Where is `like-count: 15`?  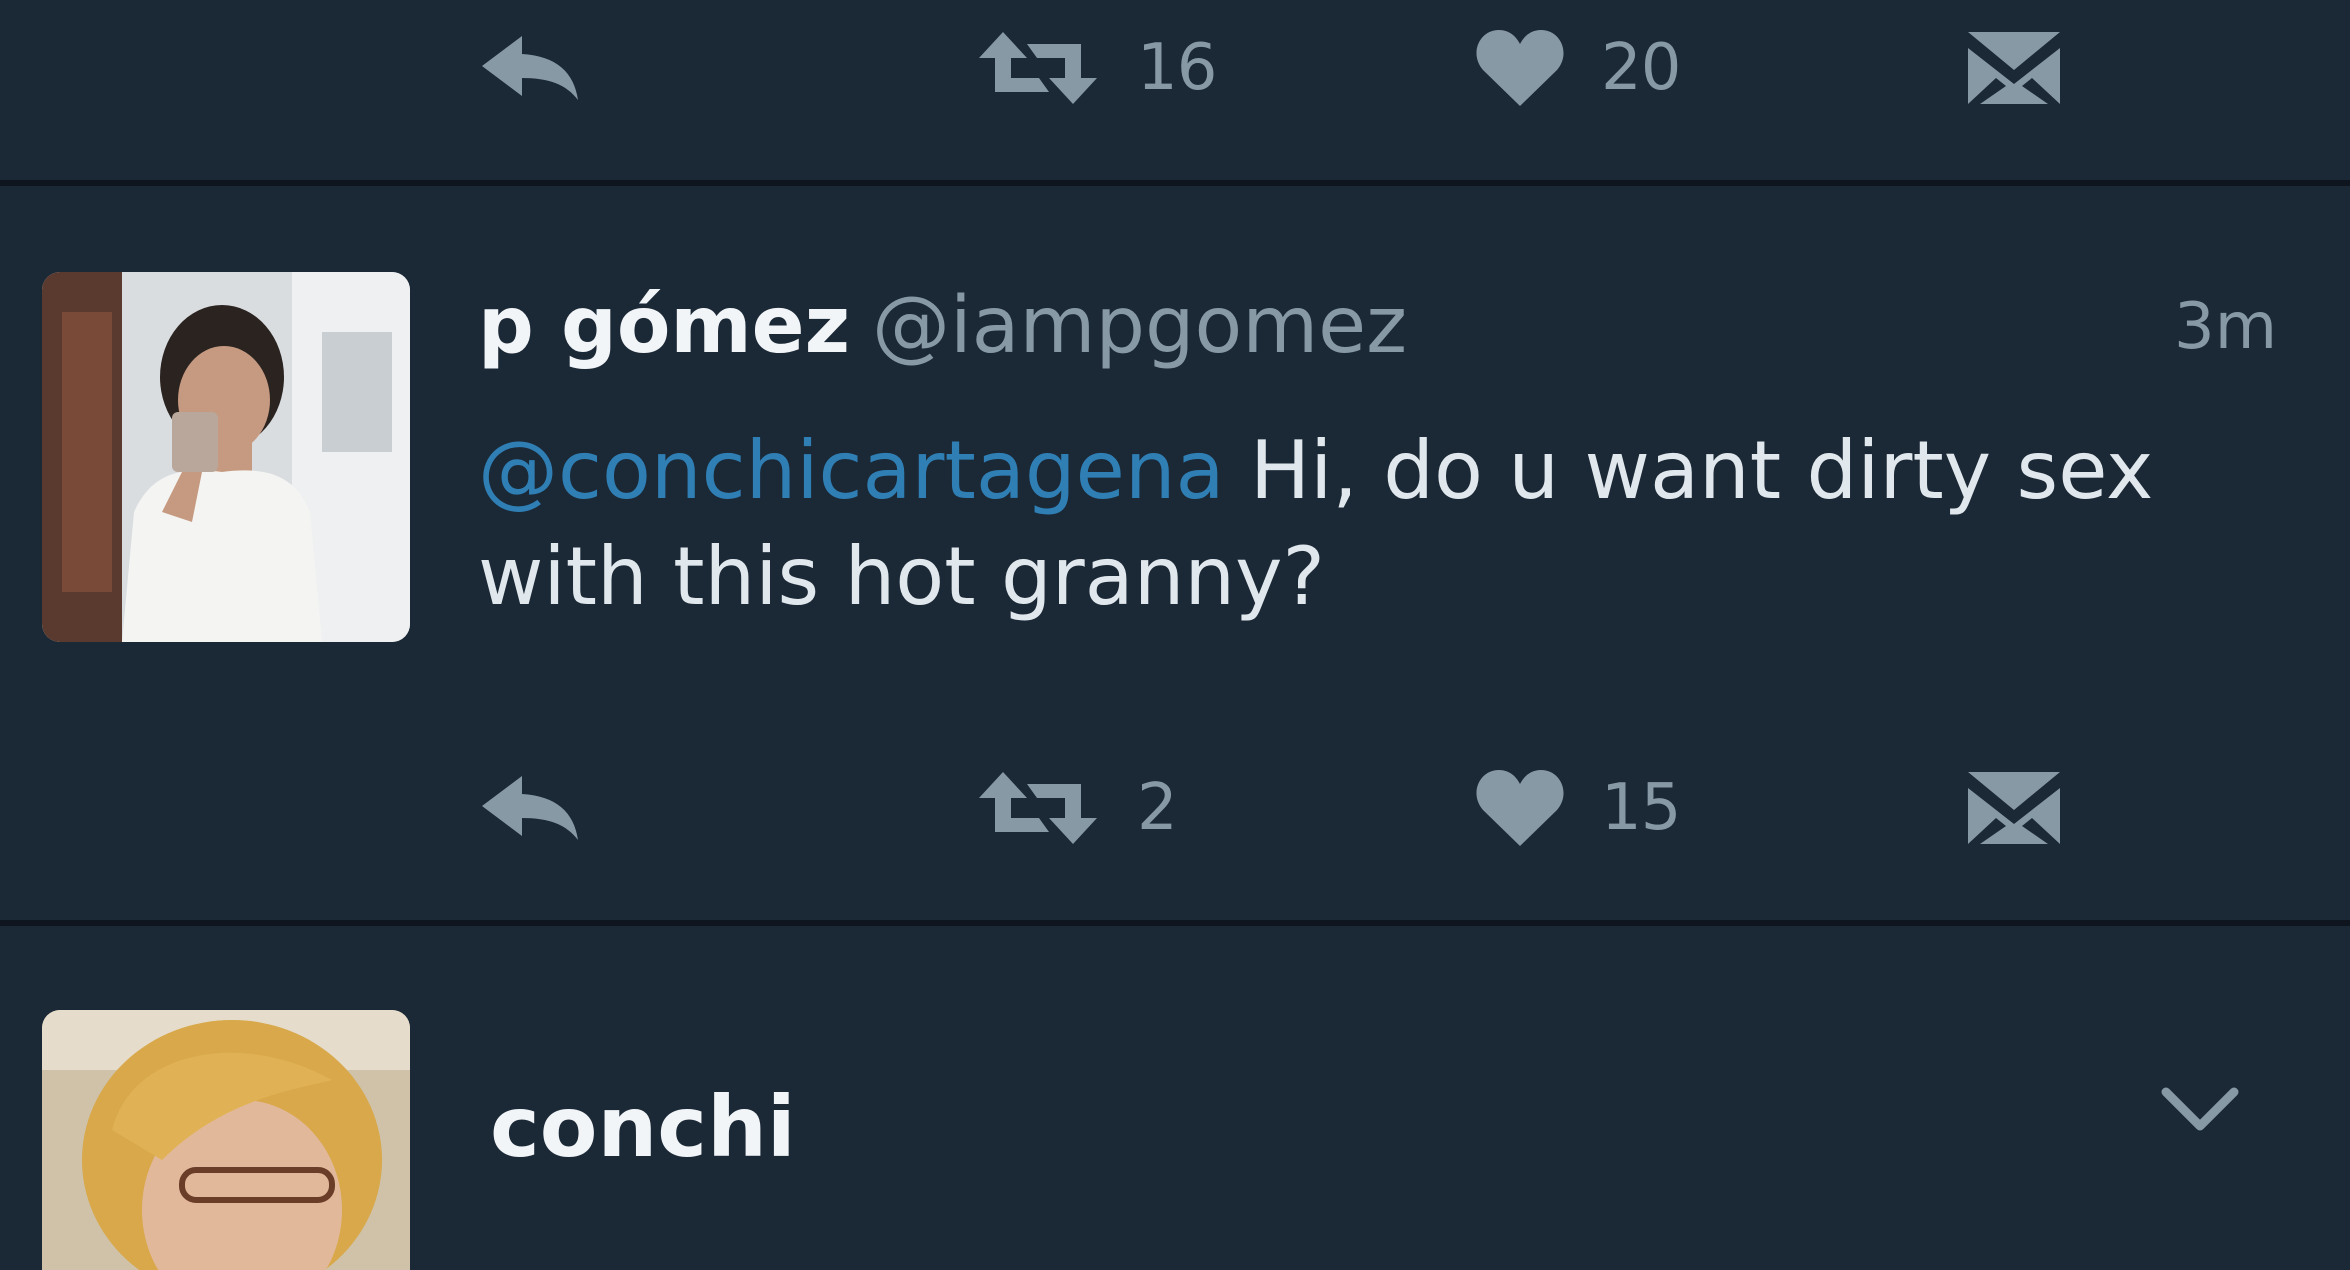
like-count: 15 is located at coordinates (1641, 808).